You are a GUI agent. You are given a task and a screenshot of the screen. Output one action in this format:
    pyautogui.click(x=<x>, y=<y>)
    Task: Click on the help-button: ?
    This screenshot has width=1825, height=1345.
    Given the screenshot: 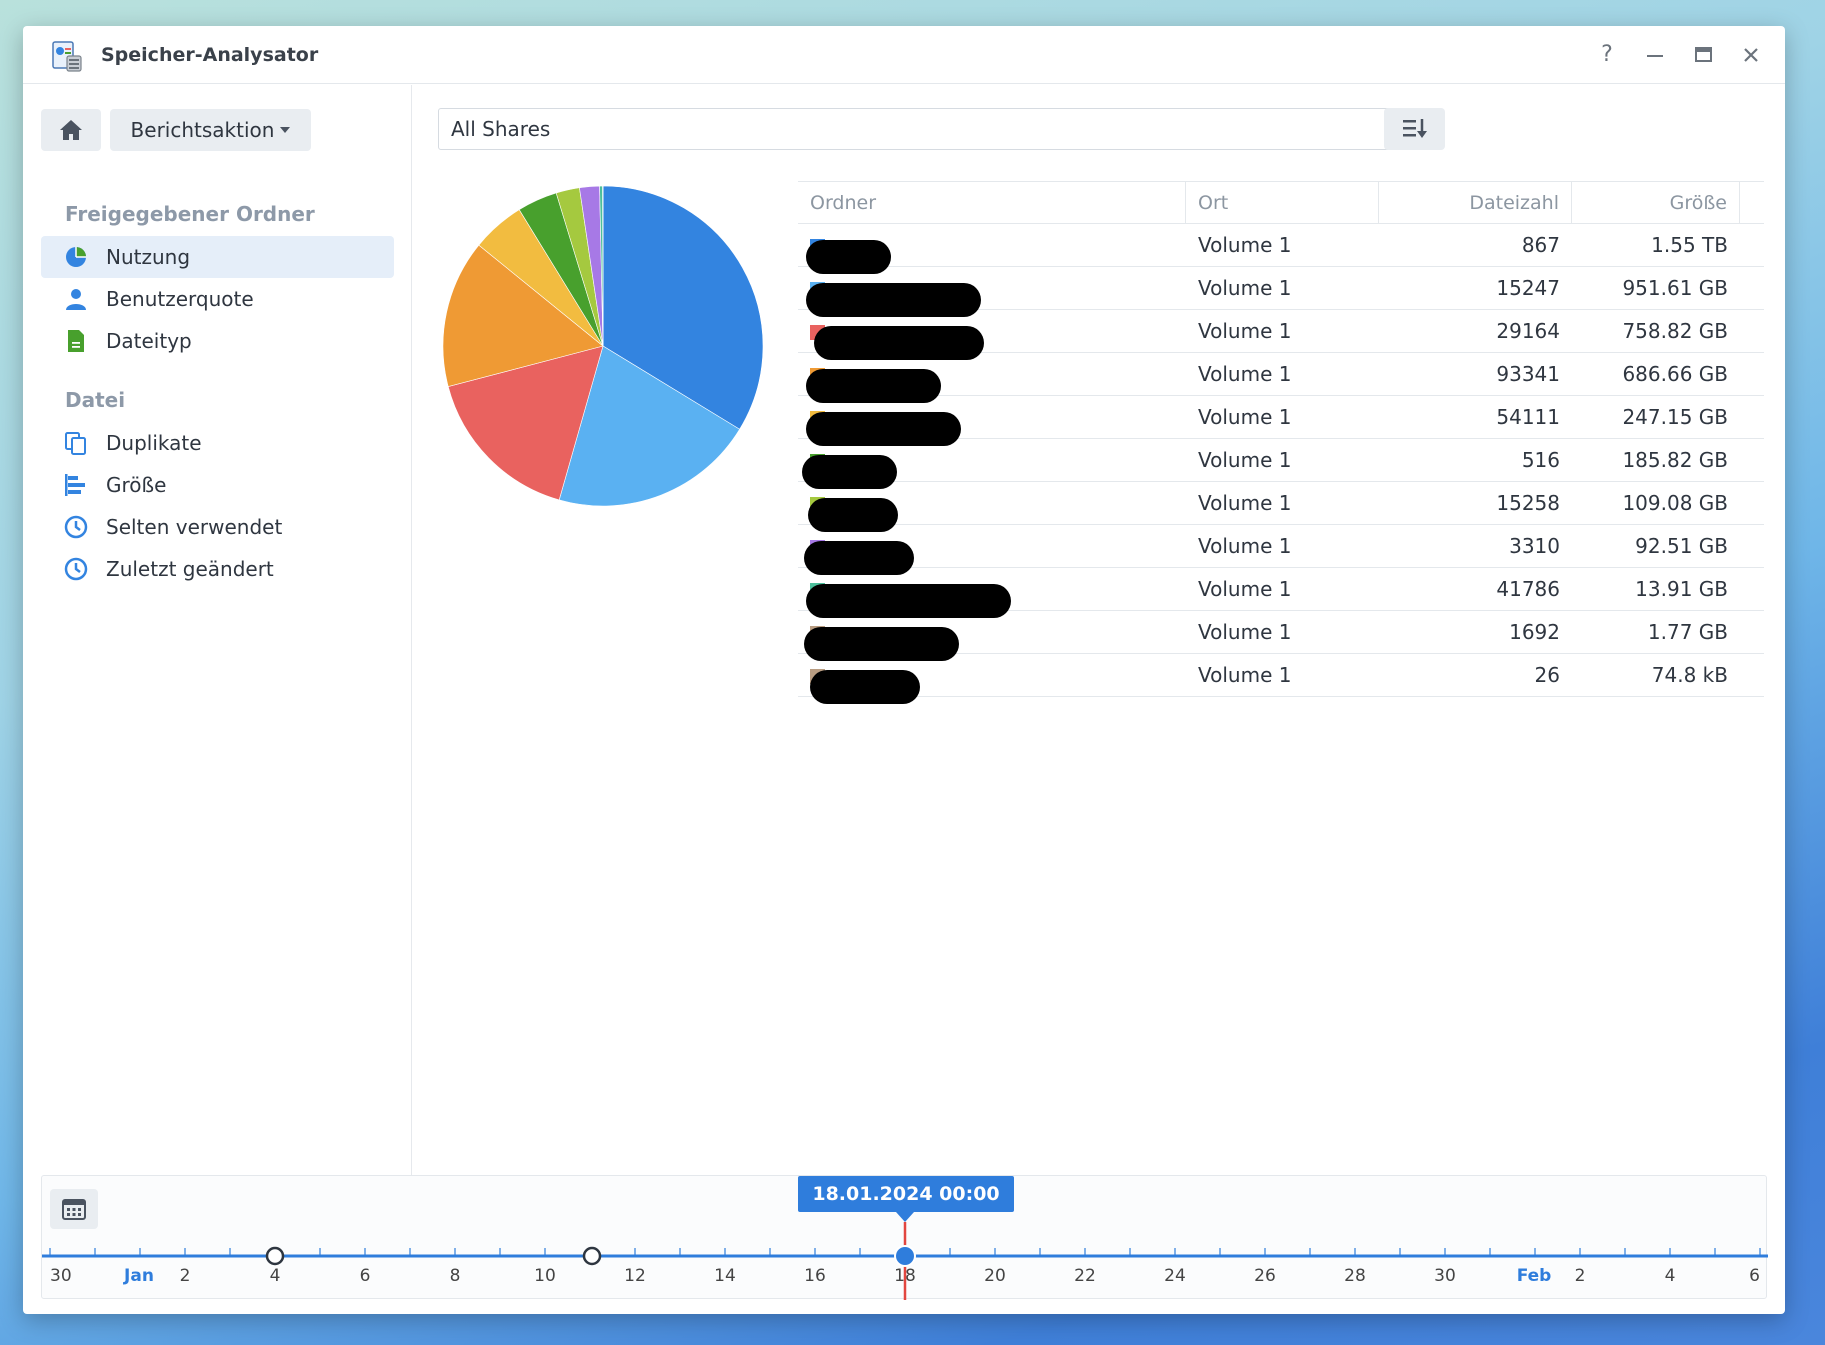 What is the action you would take?
    pyautogui.click(x=1607, y=55)
    